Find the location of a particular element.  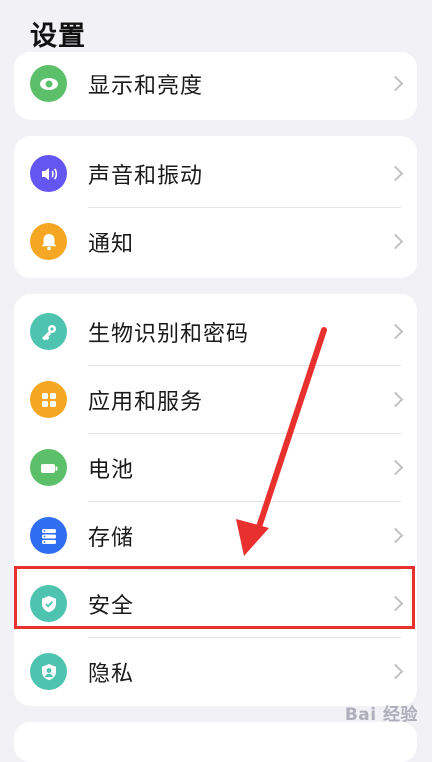

watermark: Bai 经验 is located at coordinates (381, 715).